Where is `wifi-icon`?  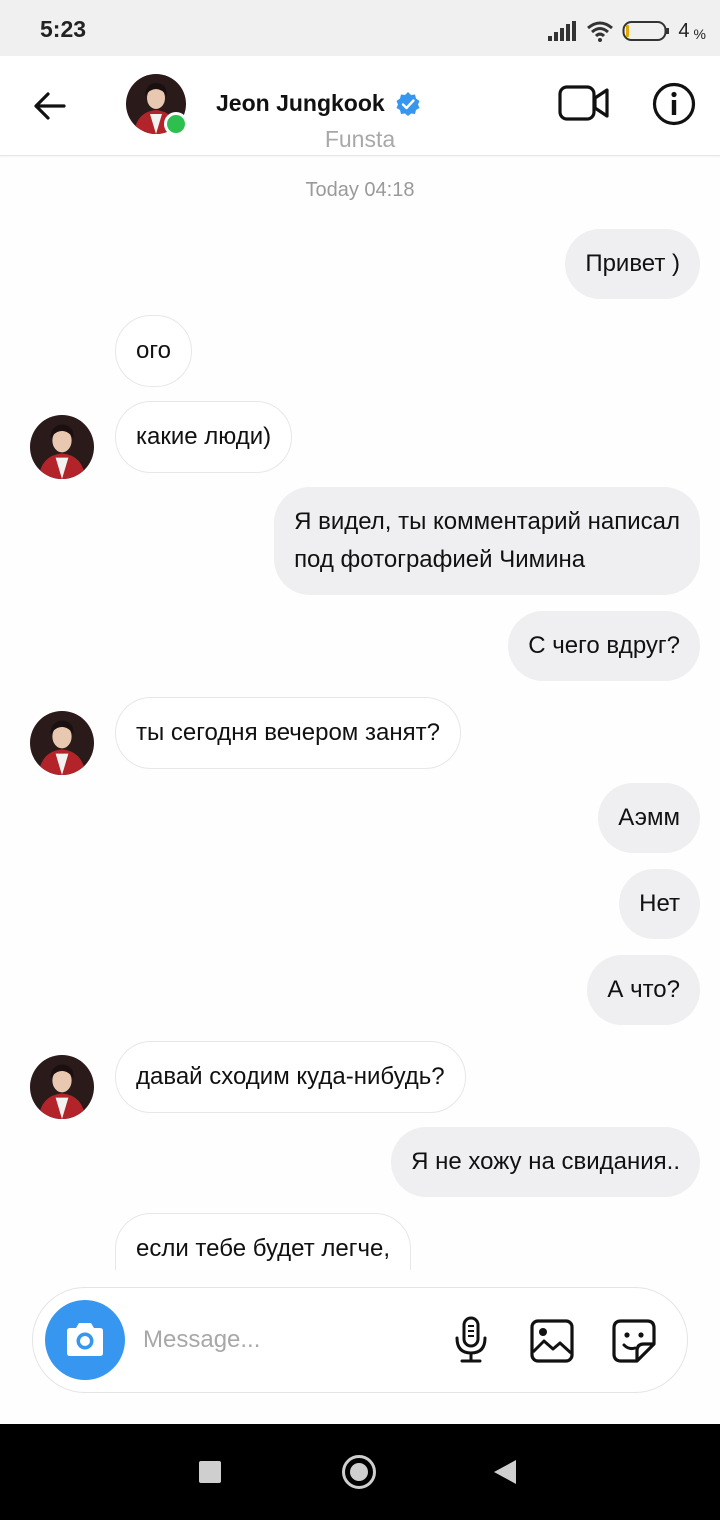
wifi-icon is located at coordinates (600, 31).